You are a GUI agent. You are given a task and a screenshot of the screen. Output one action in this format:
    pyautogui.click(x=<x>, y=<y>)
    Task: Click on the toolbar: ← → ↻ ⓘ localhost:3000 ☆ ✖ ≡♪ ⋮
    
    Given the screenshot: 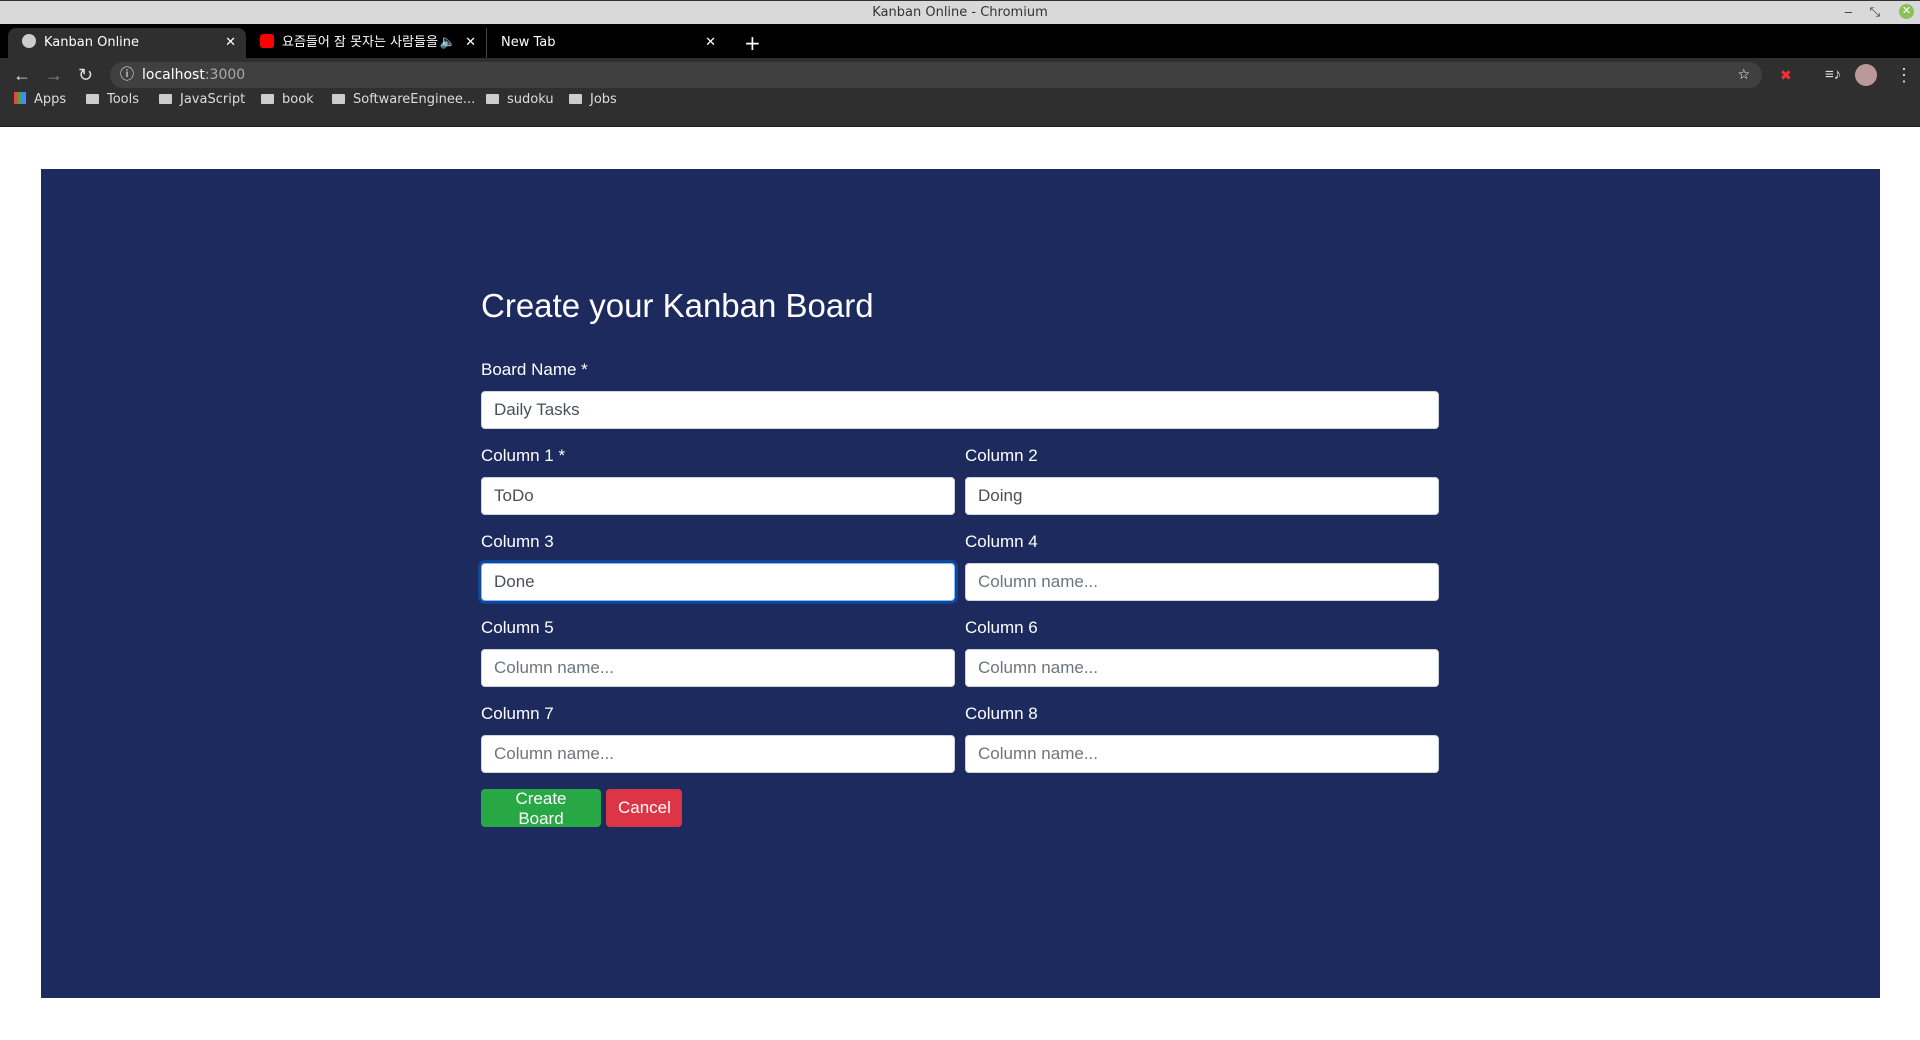 What is the action you would take?
    pyautogui.click(x=960, y=75)
    